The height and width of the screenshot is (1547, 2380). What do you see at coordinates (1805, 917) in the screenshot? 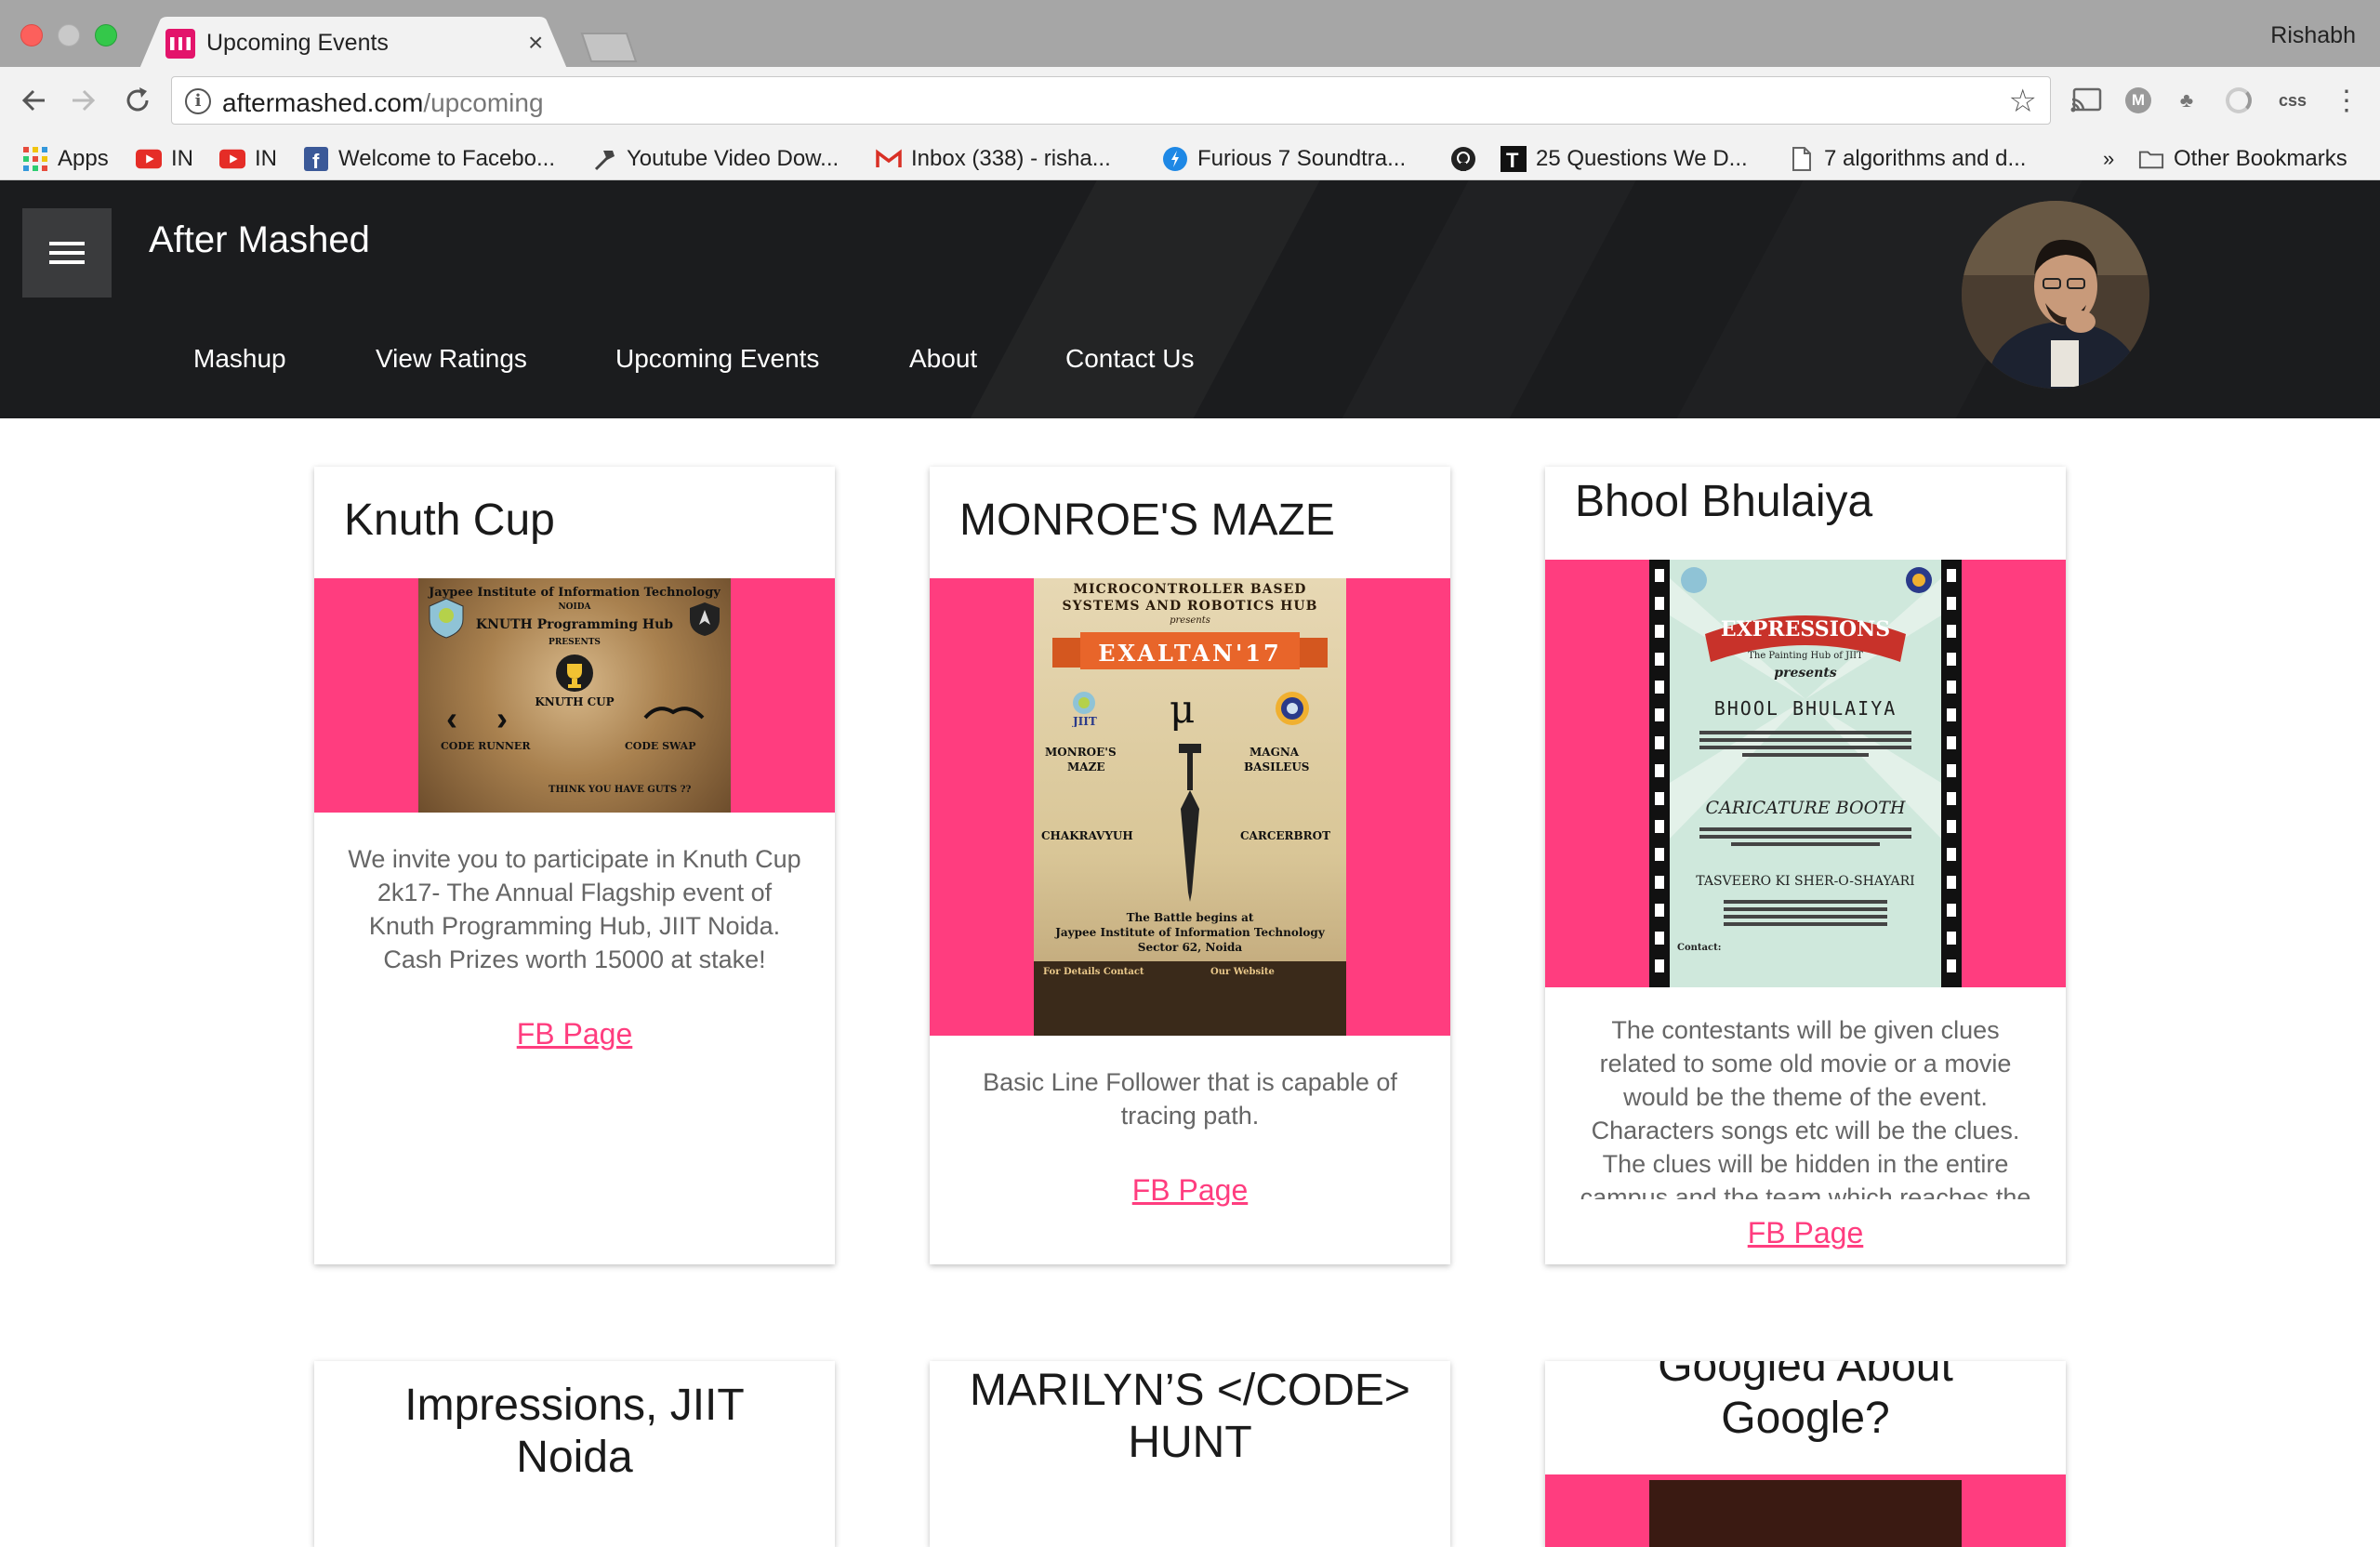
I see `poster-fine-print` at bounding box center [1805, 917].